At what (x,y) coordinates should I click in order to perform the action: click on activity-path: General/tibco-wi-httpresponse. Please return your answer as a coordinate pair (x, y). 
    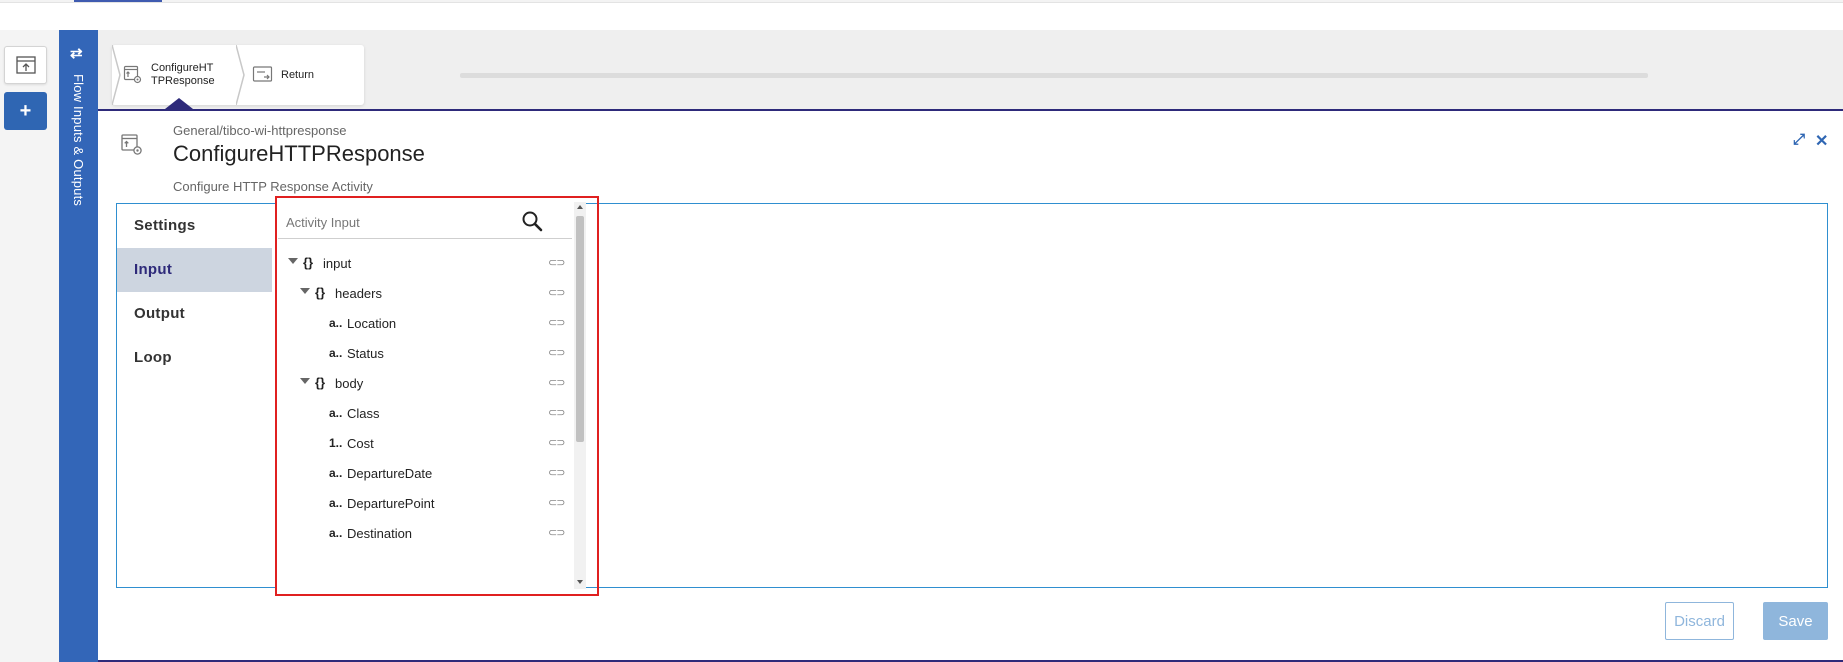
    Looking at the image, I should click on (260, 130).